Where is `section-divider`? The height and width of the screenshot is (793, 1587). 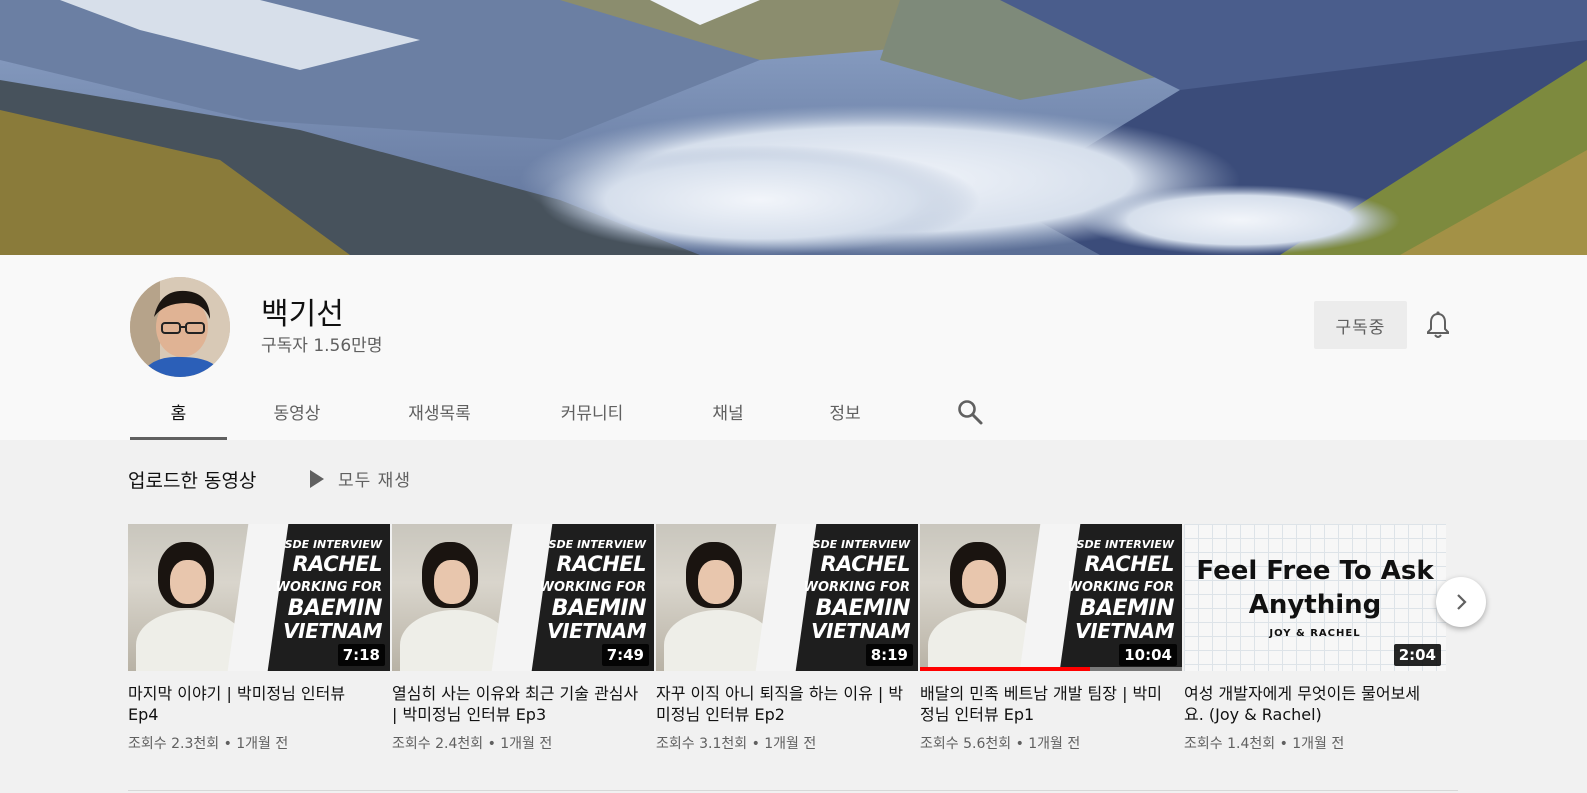 section-divider is located at coordinates (793, 790).